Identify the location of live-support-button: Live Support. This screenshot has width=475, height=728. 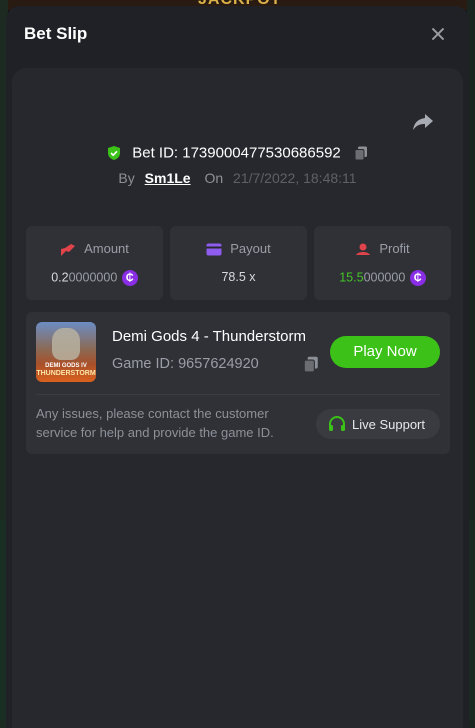
(378, 424).